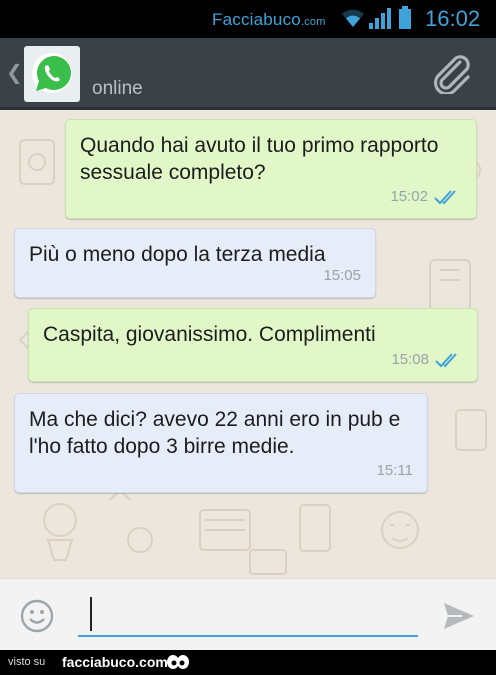 The image size is (496, 675). I want to click on message-bubble-incoming: Più o meno dopo la terza media 15:05, so click(195, 263).